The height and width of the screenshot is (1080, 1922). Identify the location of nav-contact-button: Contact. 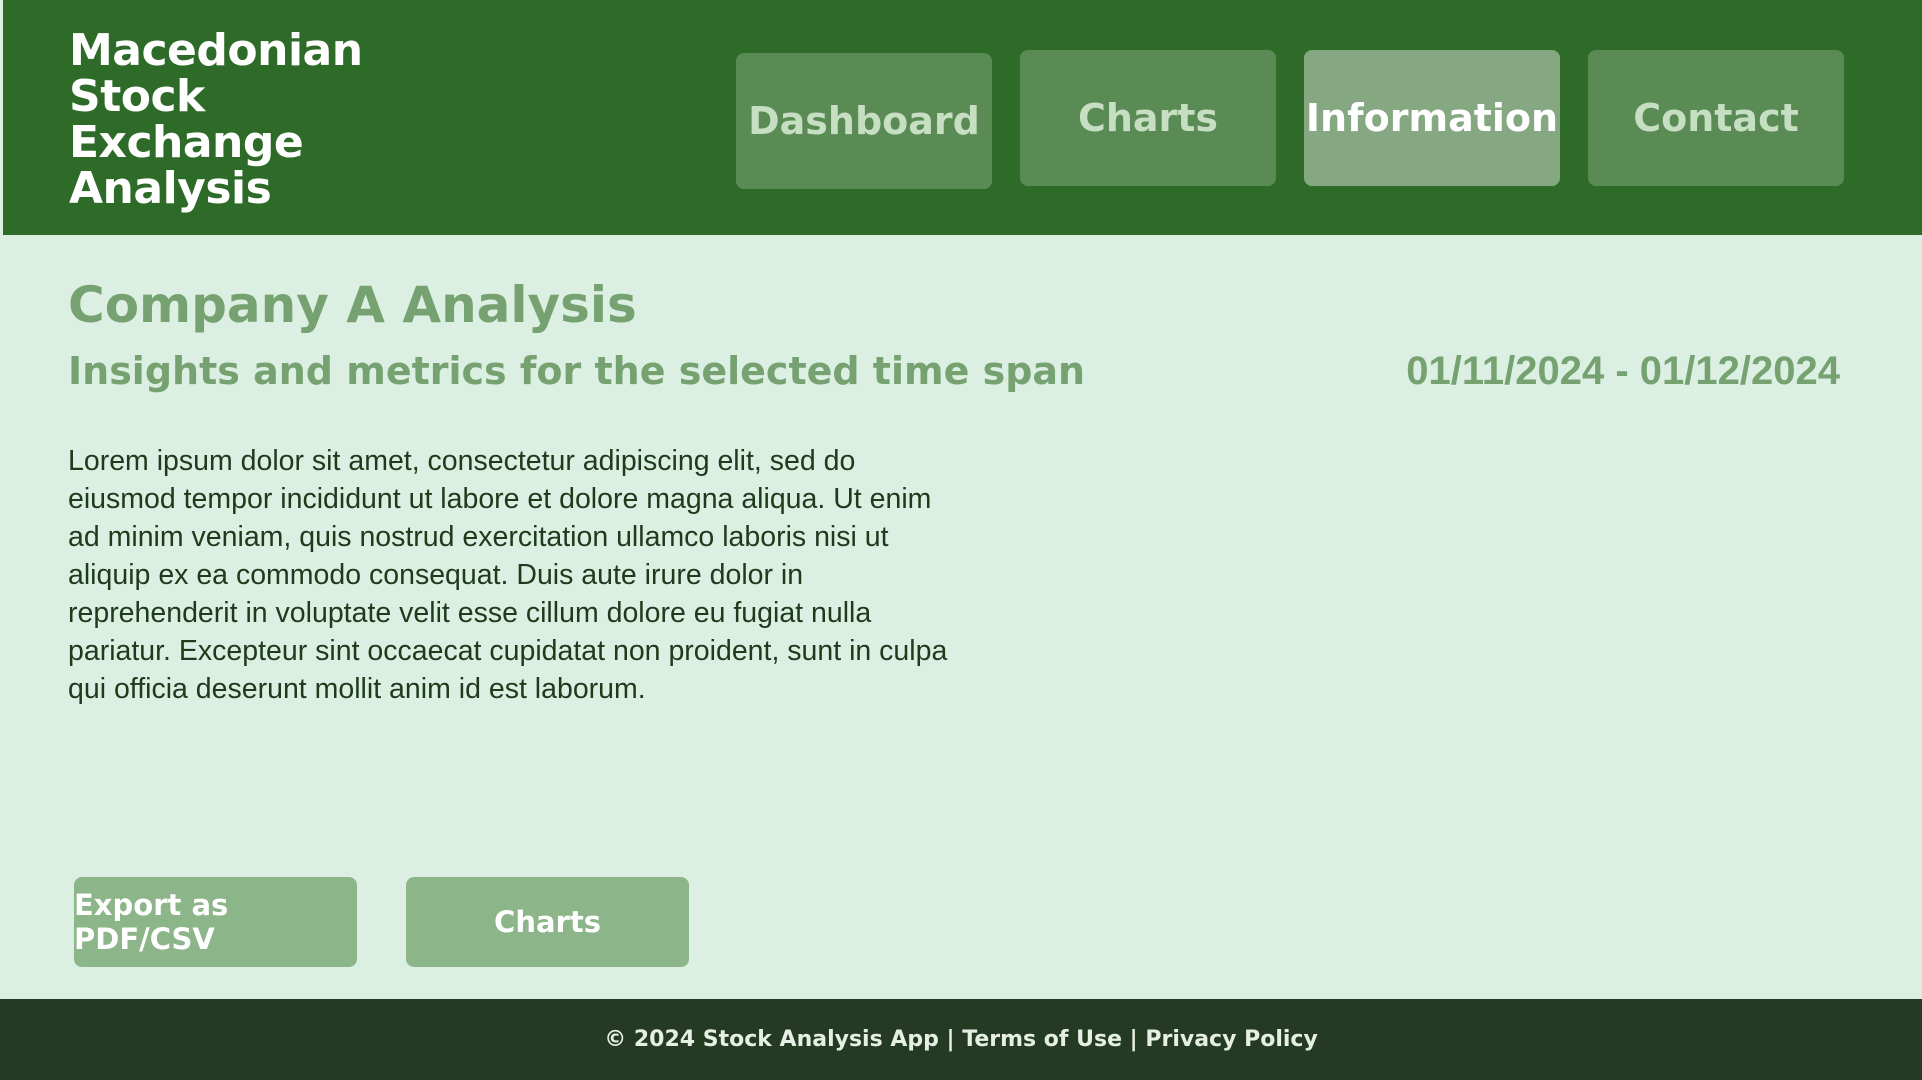
(1716, 118).